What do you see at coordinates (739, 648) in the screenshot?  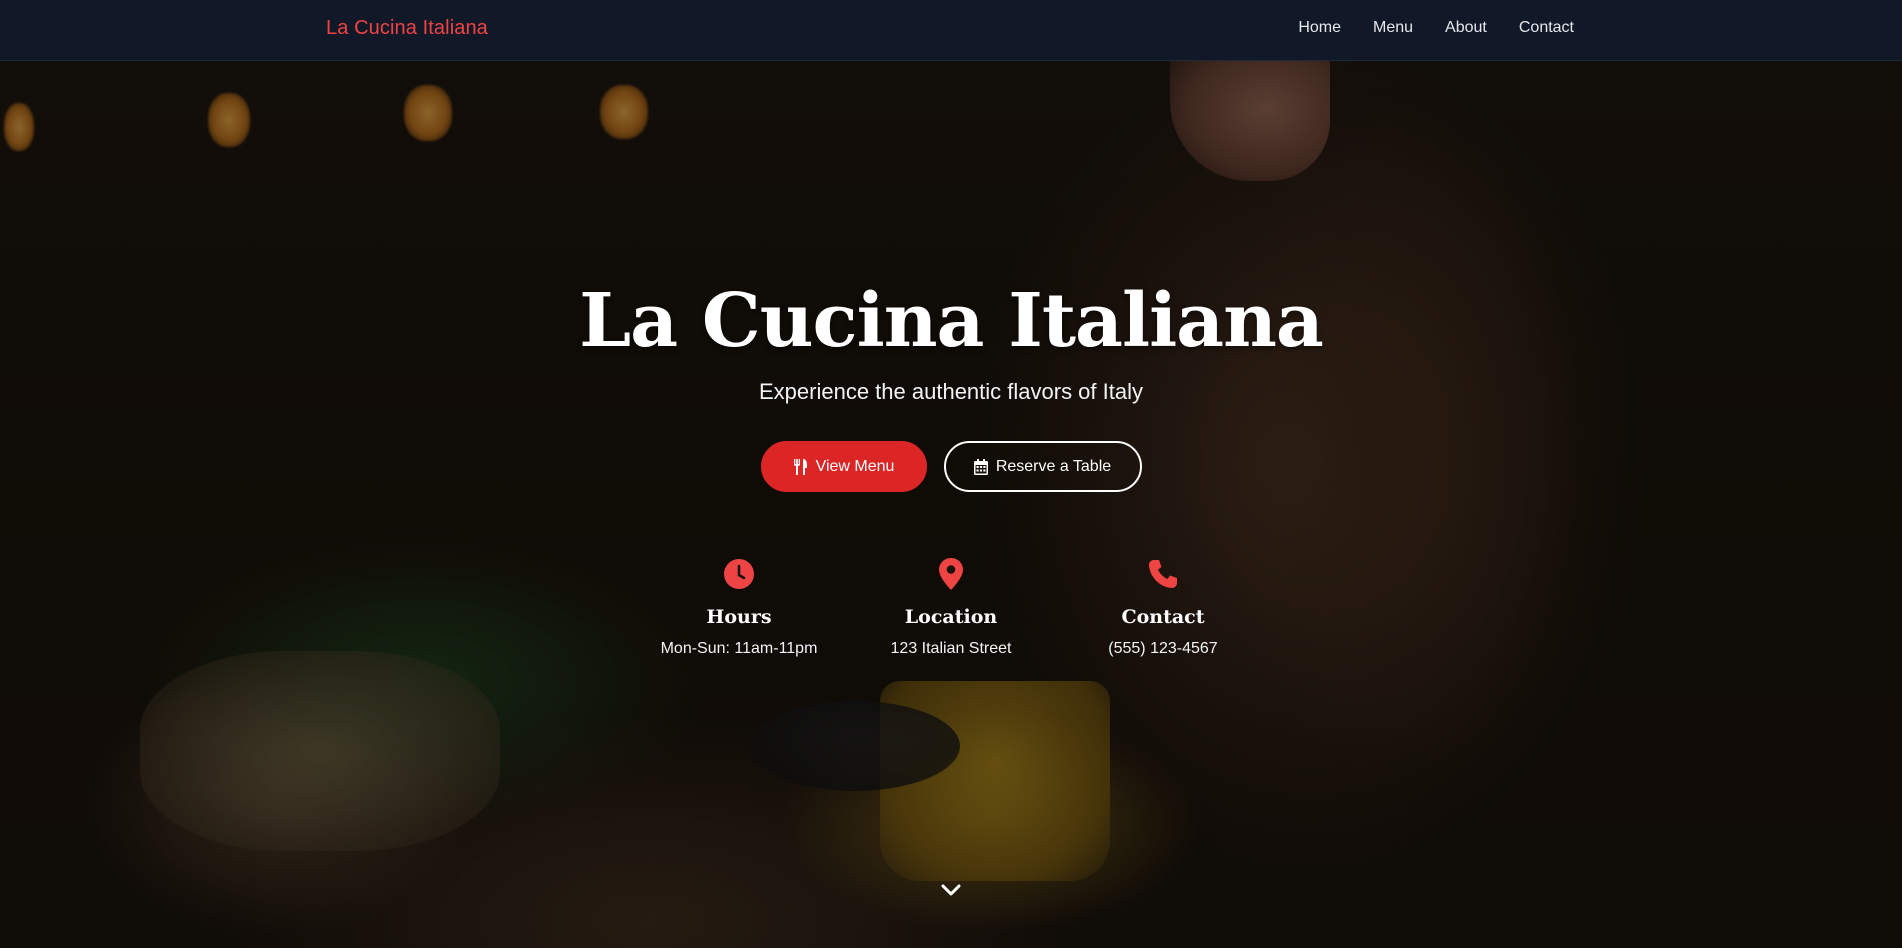 I see `info-hours-text: Mon-Sun: 11am-11pm` at bounding box center [739, 648].